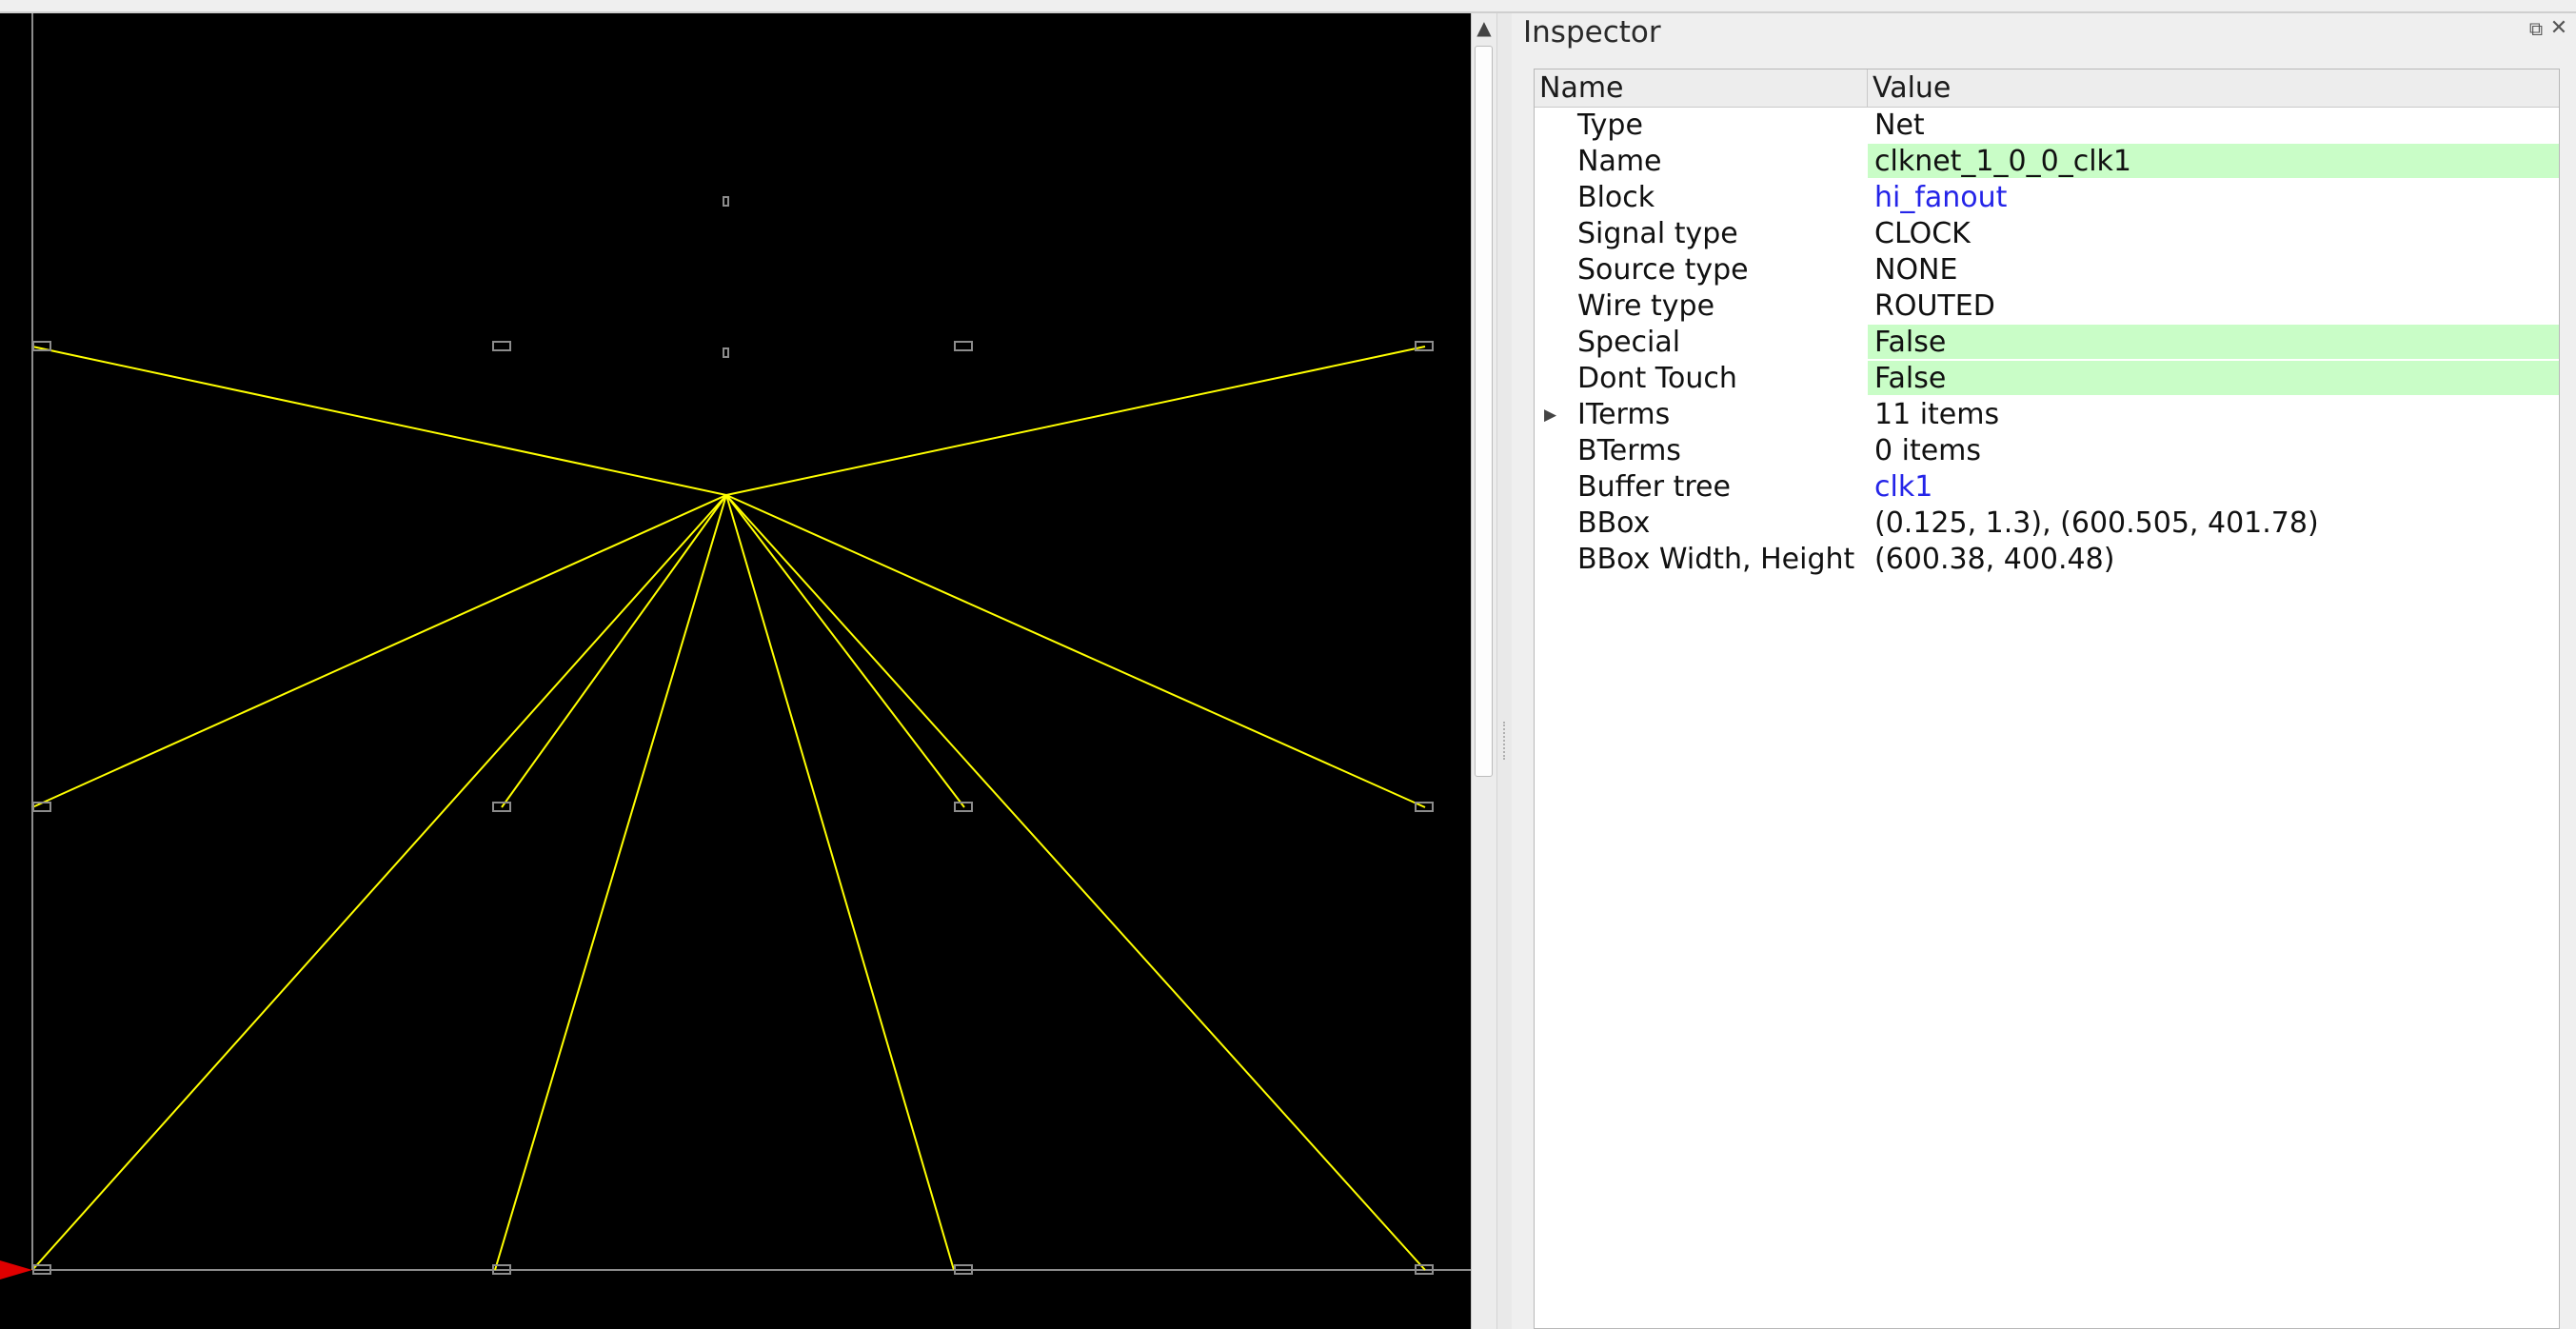 The height and width of the screenshot is (1329, 2576). Describe the element at coordinates (1663, 270) in the screenshot. I see `property-name: Source type` at that location.